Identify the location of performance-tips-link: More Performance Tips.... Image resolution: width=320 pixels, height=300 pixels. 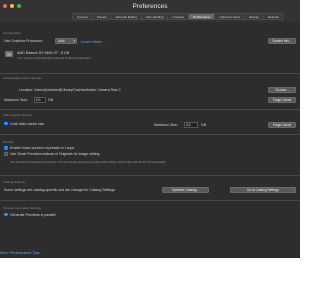
(21, 253).